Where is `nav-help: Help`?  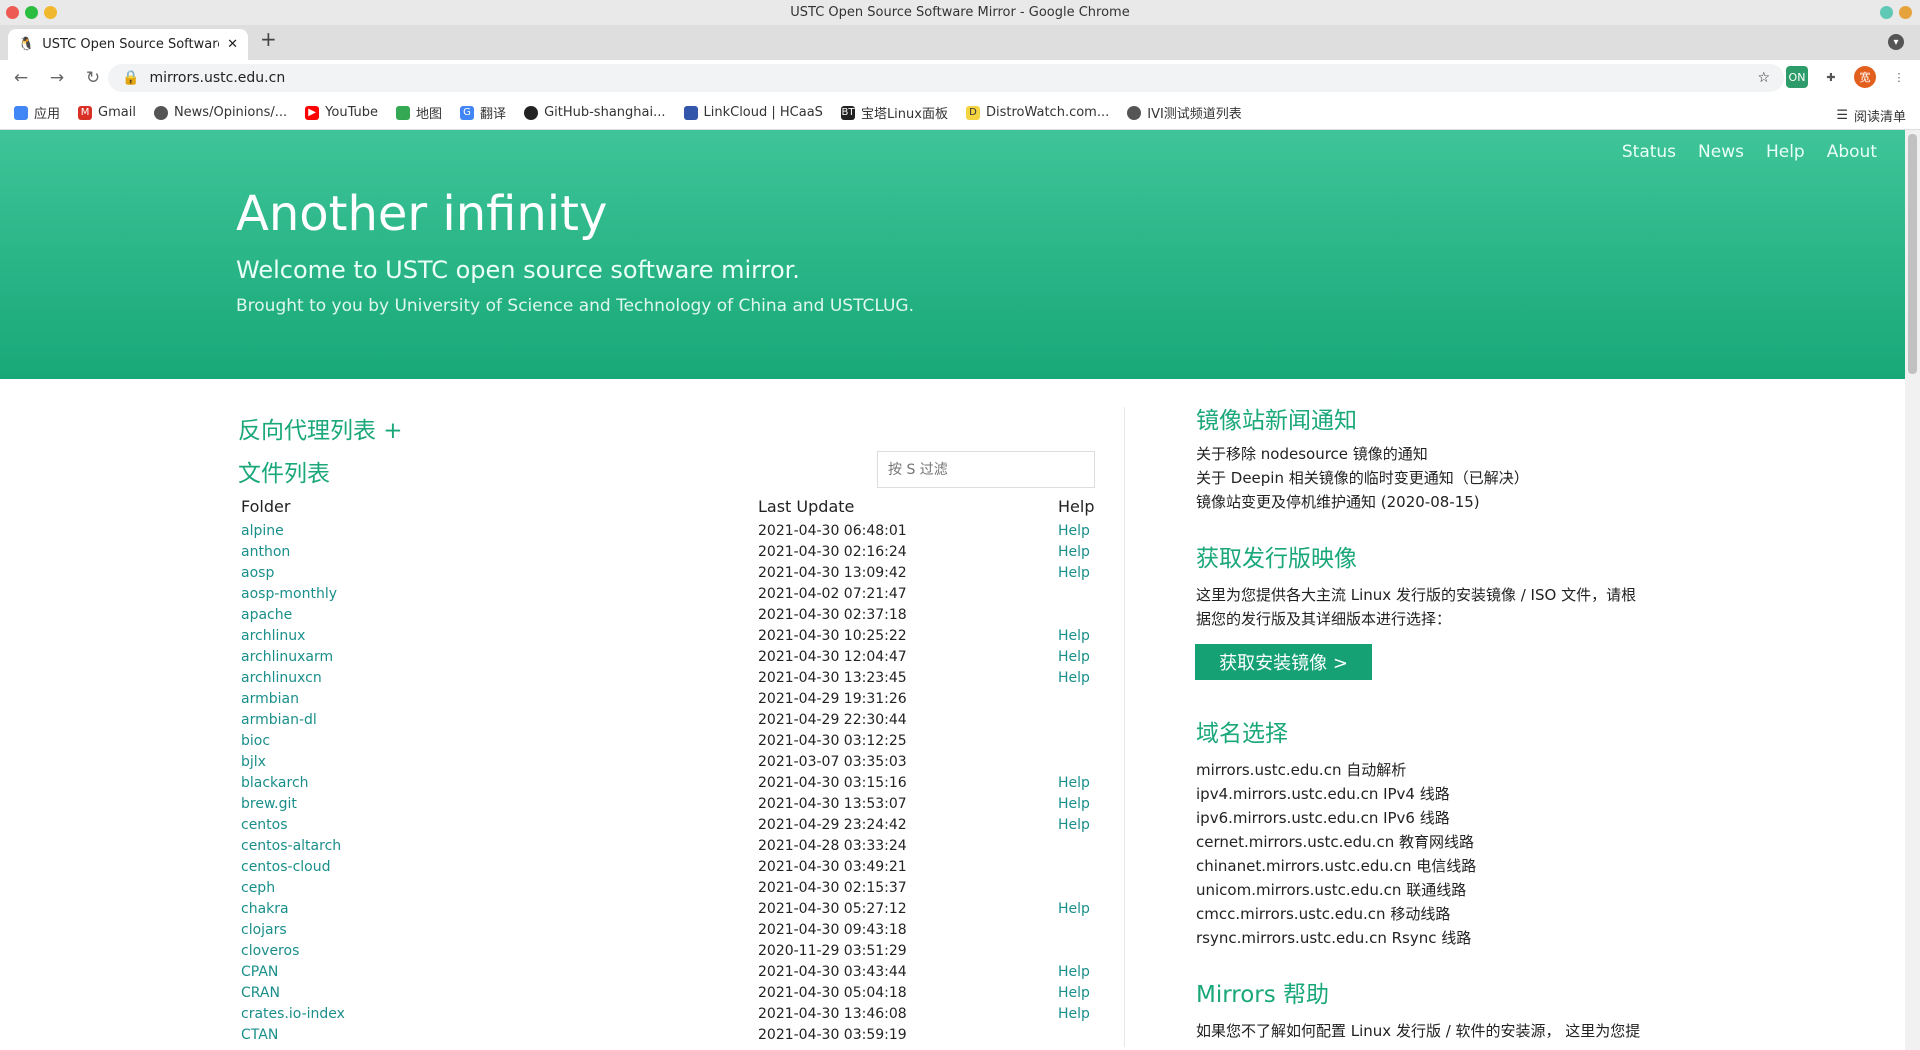 nav-help: Help is located at coordinates (1785, 152).